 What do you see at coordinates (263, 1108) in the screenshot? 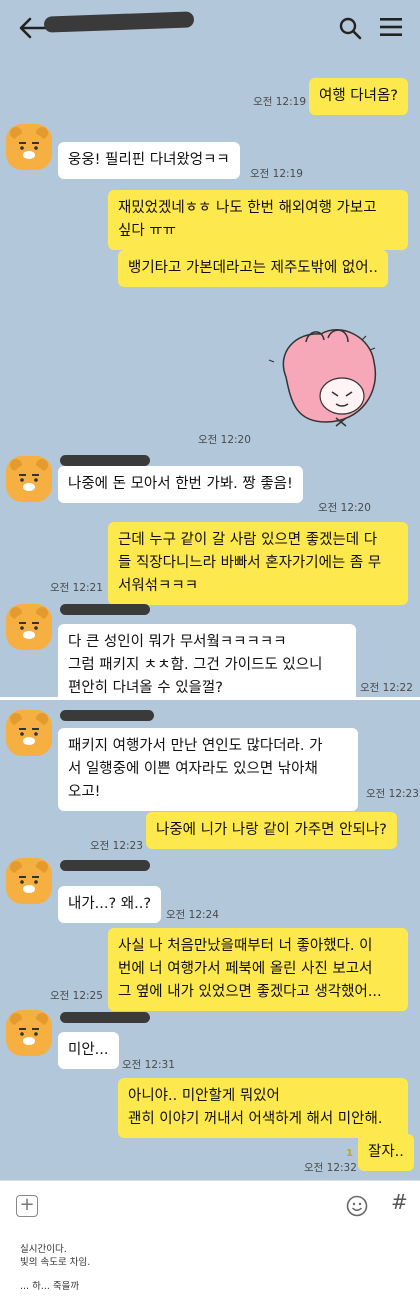
I see `my-message-bubble: 아니야.. 미안할게 뭐있어 괜히 이야기 꺼내서 어색하게 해서 미안해.` at bounding box center [263, 1108].